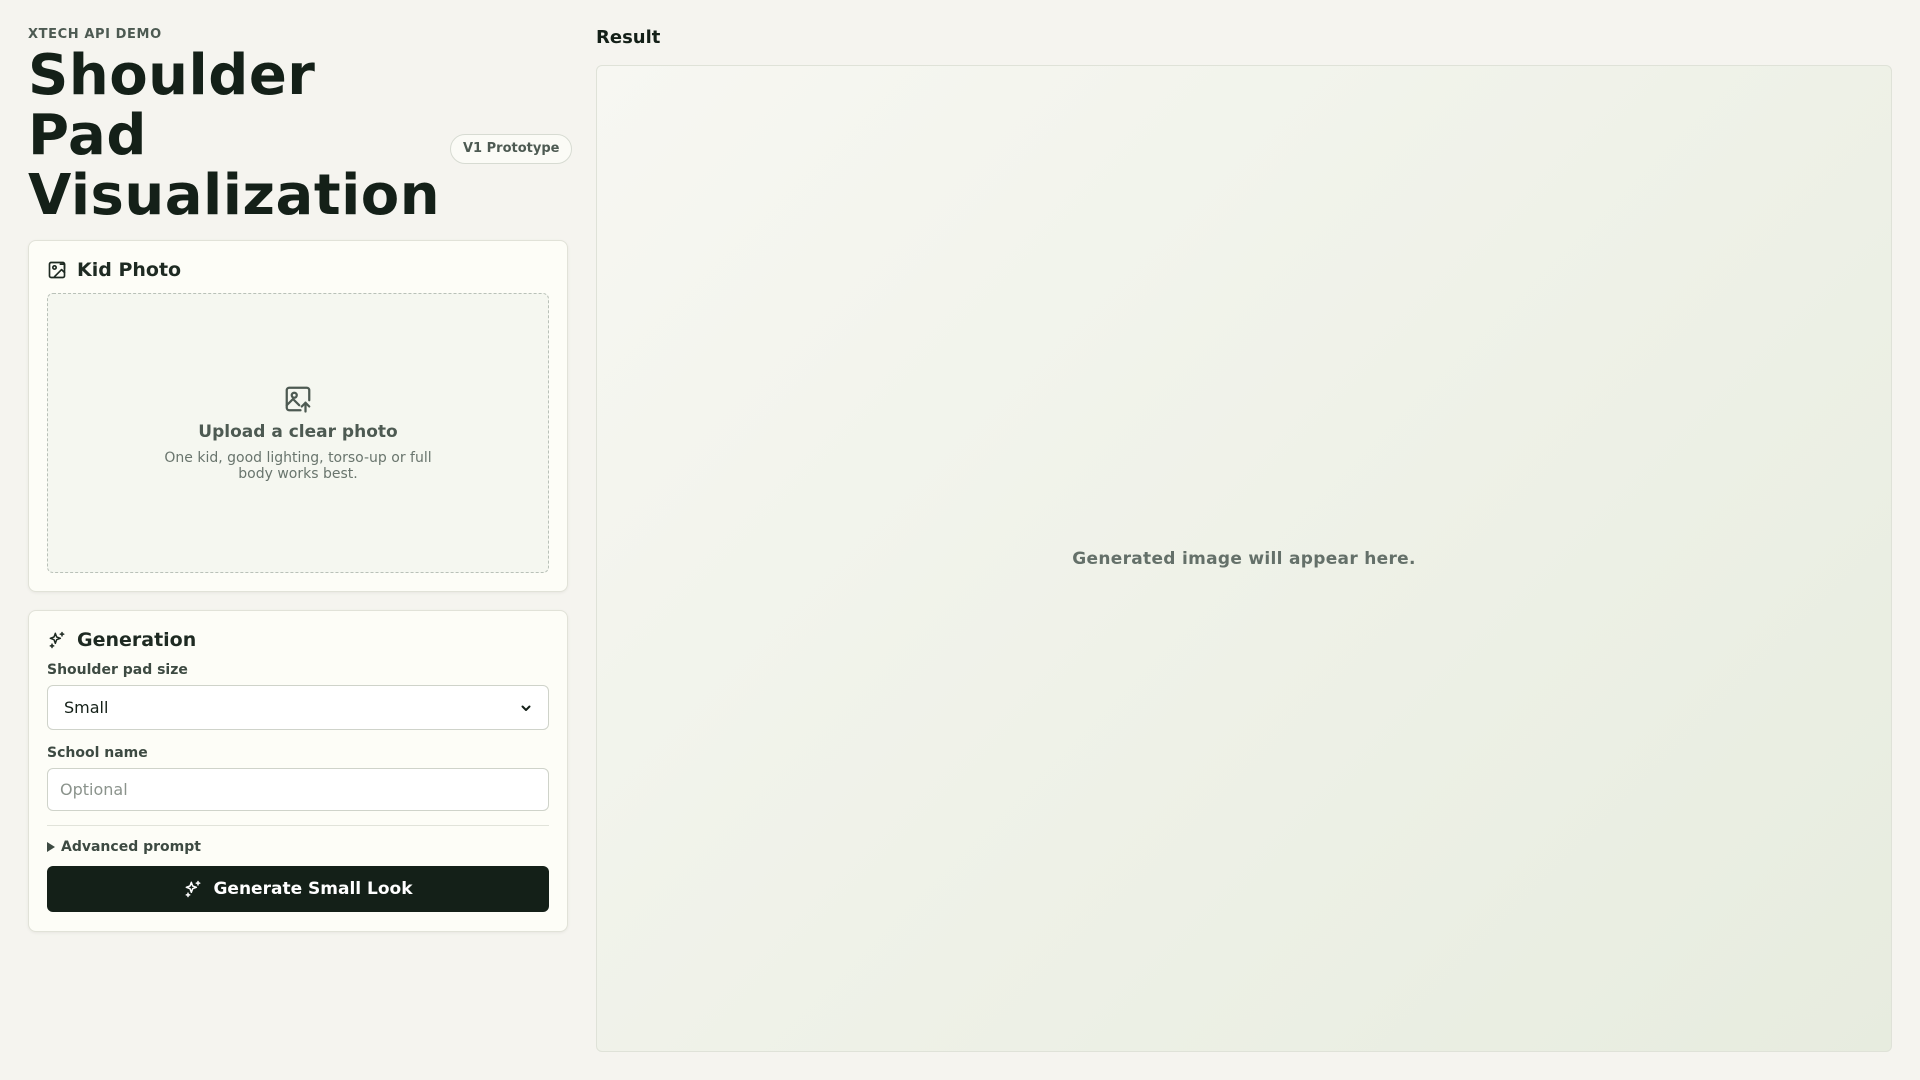  I want to click on divider, so click(298, 825).